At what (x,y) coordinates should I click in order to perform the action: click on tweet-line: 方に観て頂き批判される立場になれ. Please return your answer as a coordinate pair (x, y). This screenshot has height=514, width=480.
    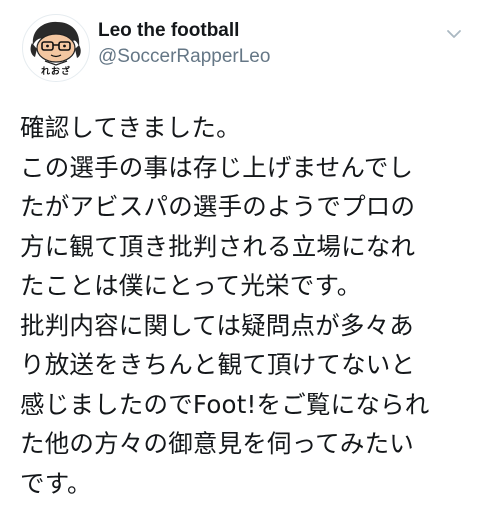
    Looking at the image, I should click on (218, 246).